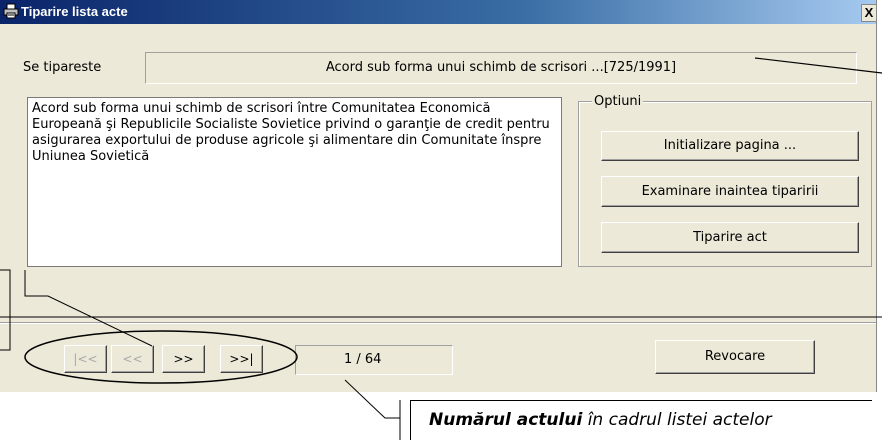 This screenshot has height=440, width=882. What do you see at coordinates (506, 420) in the screenshot?
I see `callout-bold-text: Numărul actului` at bounding box center [506, 420].